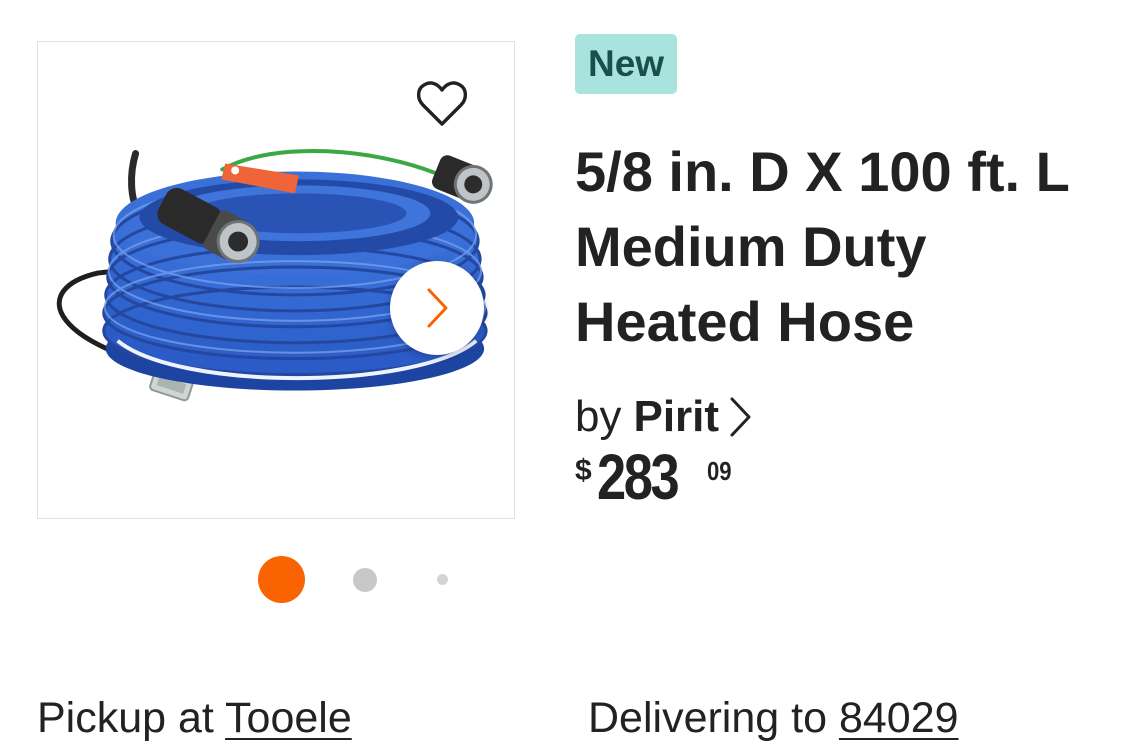 The image size is (1125, 754). What do you see at coordinates (583, 470) in the screenshot?
I see `price-currency: $` at bounding box center [583, 470].